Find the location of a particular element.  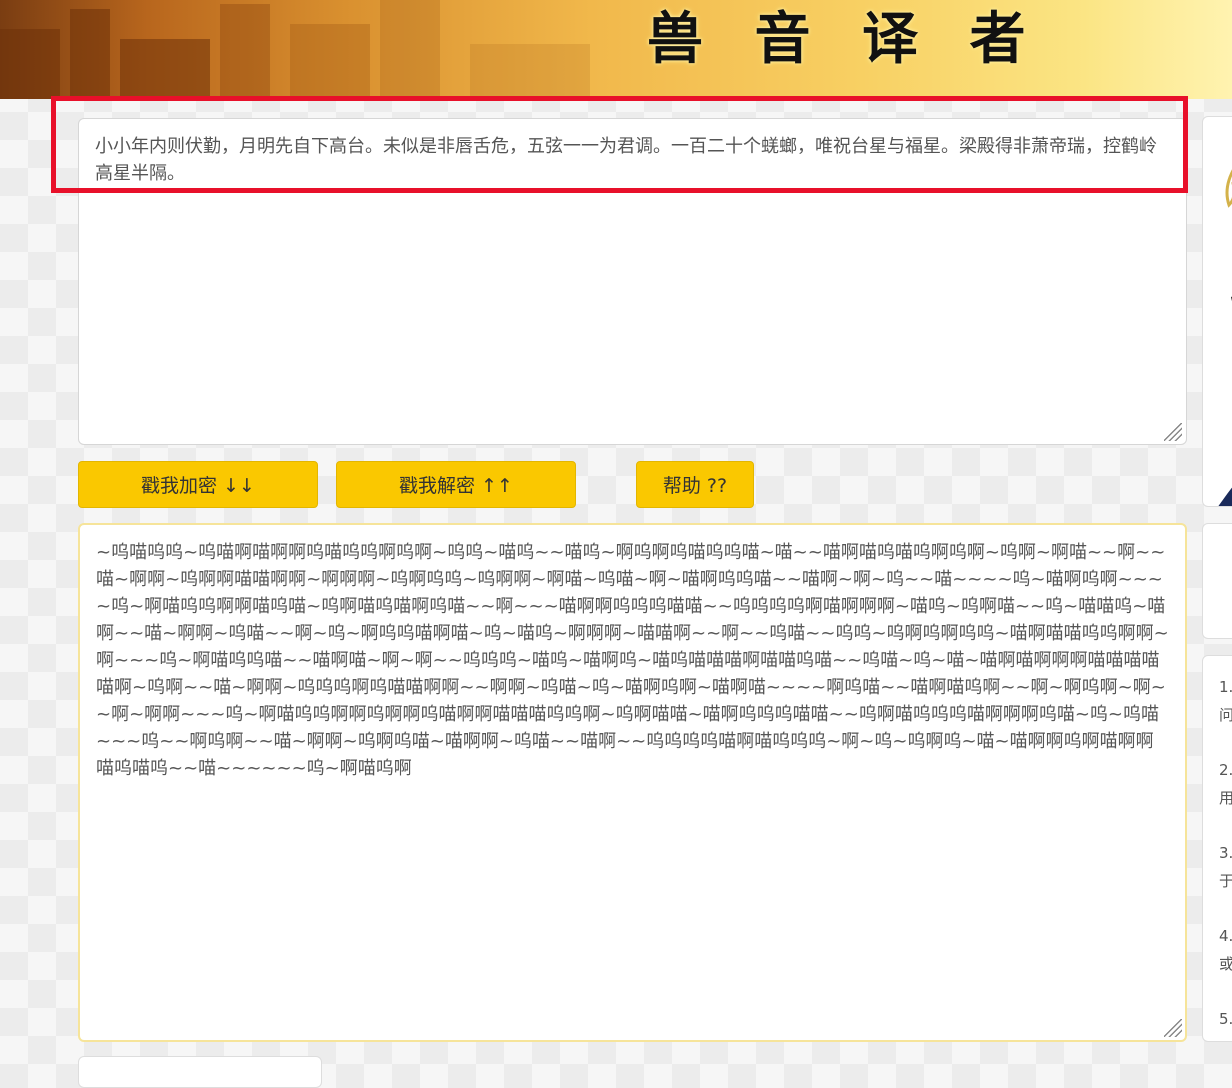

help-item-number: 5. is located at coordinates (1225, 1019).